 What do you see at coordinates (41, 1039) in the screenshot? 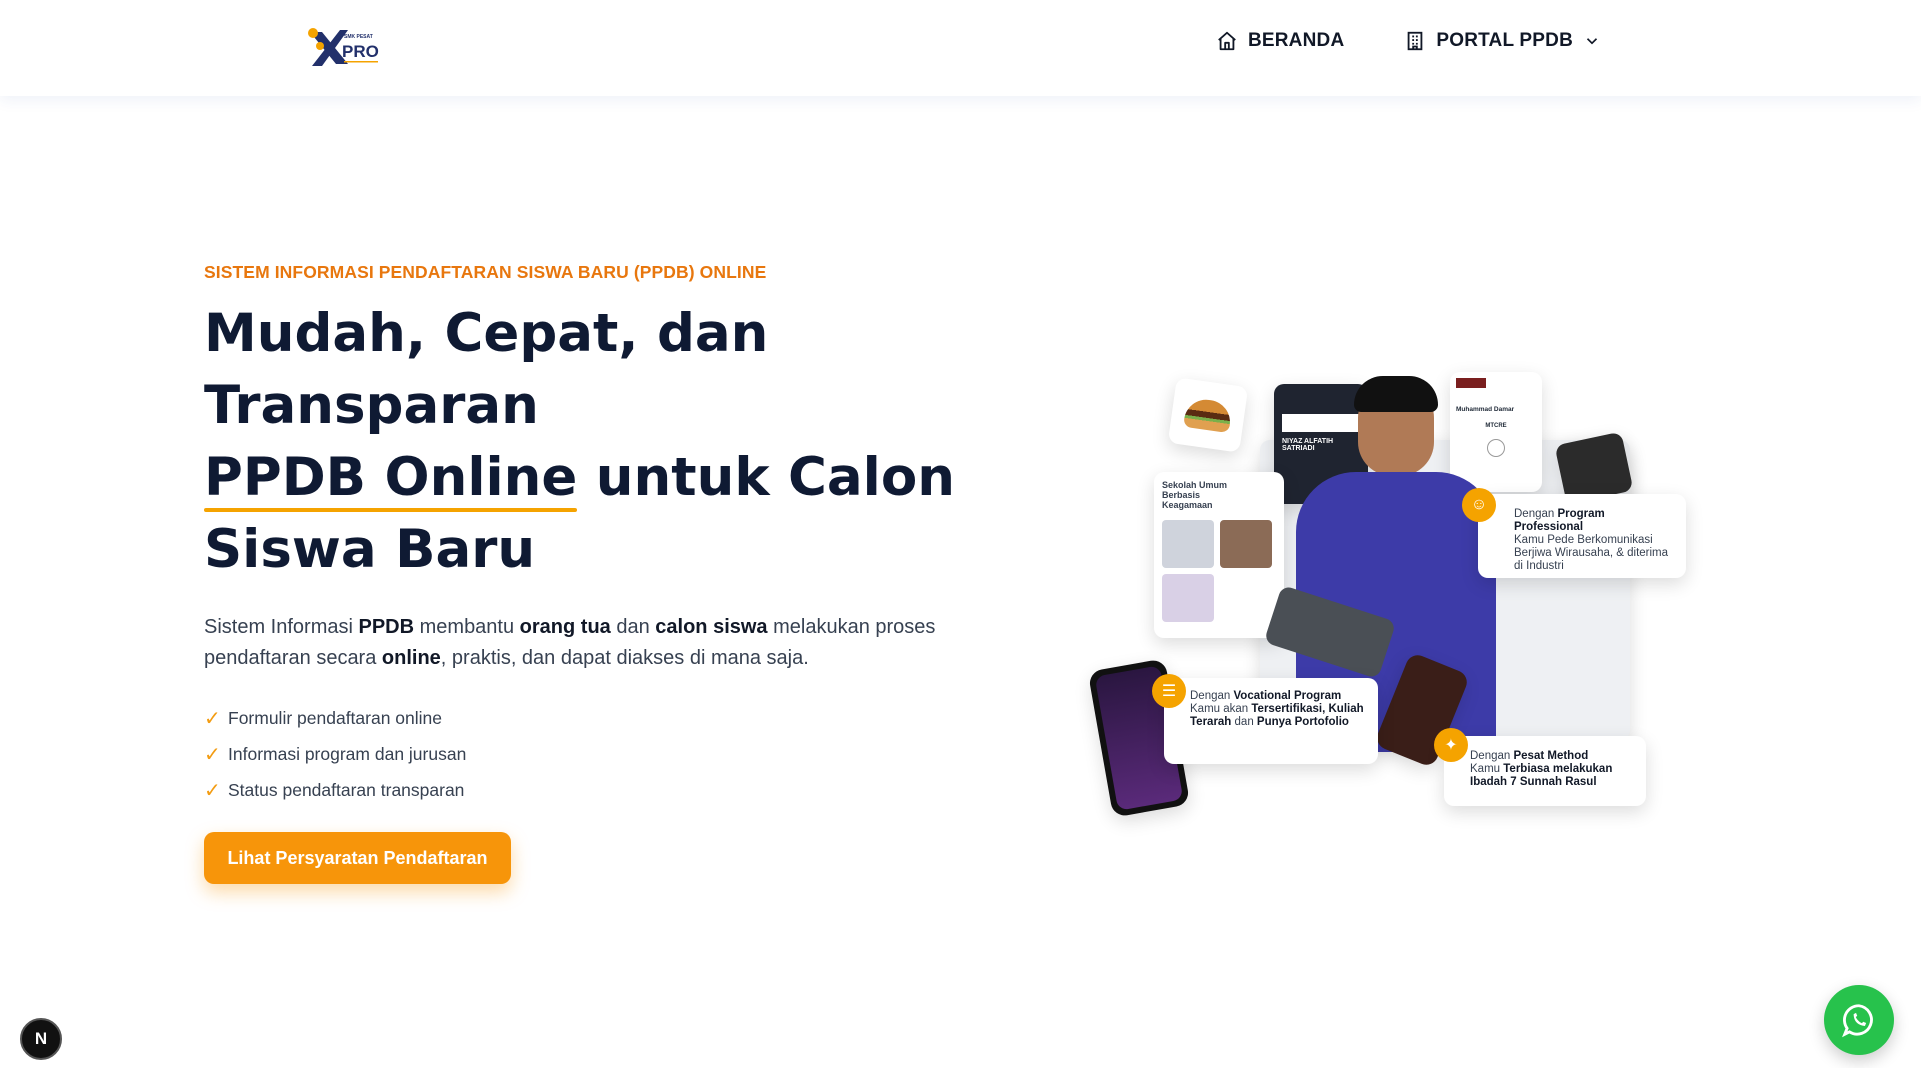
I see `nextjs-dev-badge: N` at bounding box center [41, 1039].